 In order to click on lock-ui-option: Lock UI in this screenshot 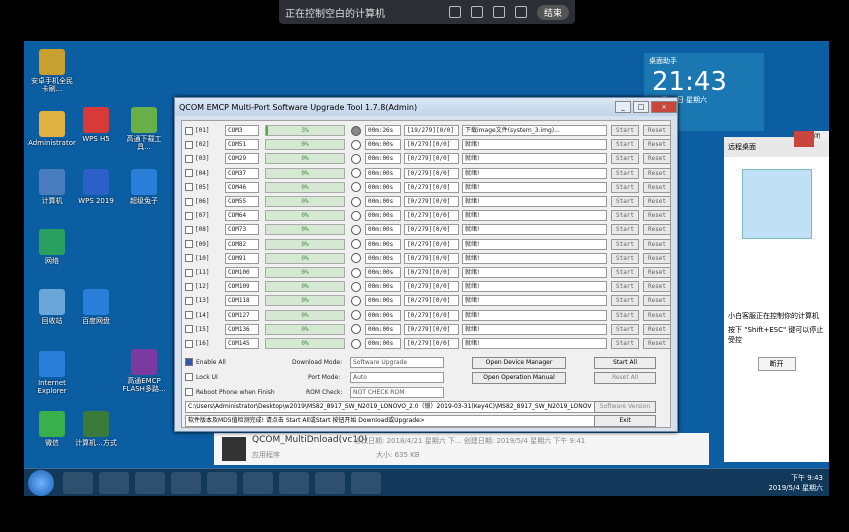, I will do `click(201, 377)`.